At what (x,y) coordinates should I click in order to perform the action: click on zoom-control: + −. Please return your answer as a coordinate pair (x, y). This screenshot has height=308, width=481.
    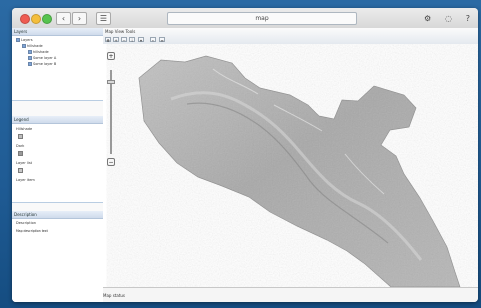
    Looking at the image, I should click on (112, 109).